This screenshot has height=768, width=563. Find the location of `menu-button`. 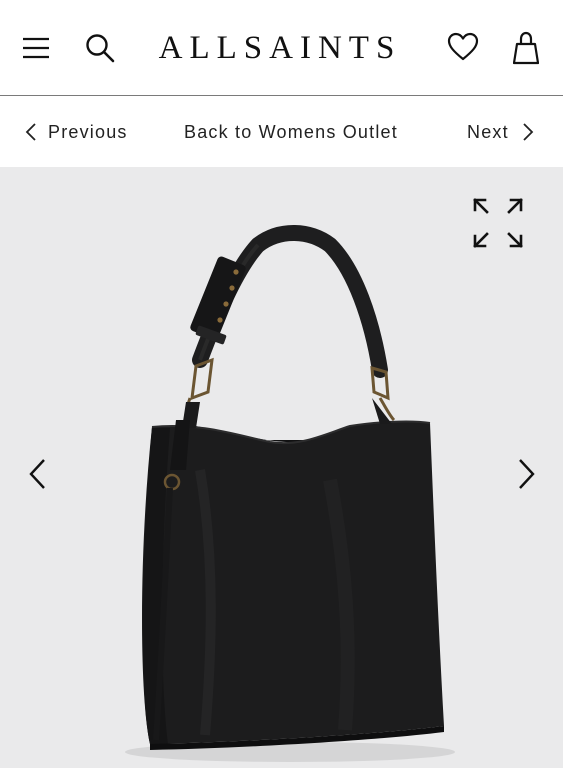

menu-button is located at coordinates (36, 48).